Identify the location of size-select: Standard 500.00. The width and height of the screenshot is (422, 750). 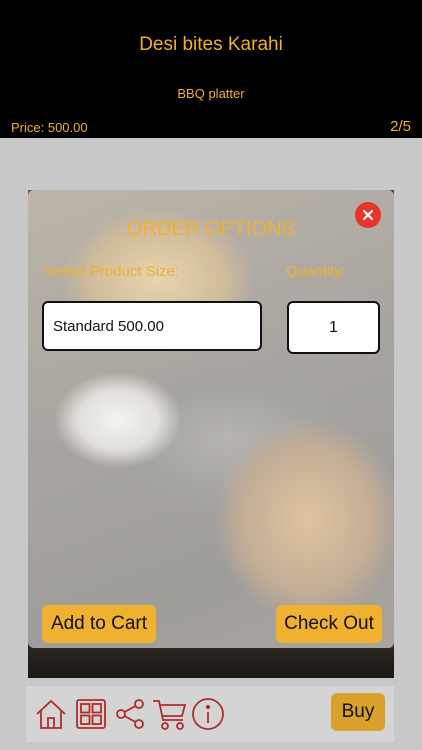
(152, 326).